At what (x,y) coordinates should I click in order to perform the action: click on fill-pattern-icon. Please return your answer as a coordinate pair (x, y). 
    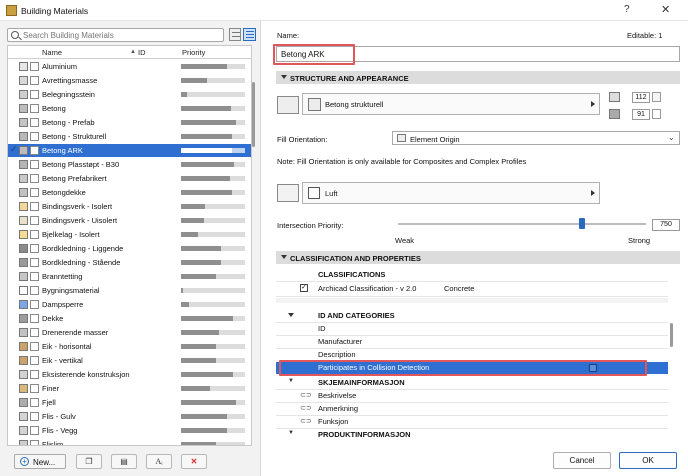
    Looking at the image, I should click on (314, 104).